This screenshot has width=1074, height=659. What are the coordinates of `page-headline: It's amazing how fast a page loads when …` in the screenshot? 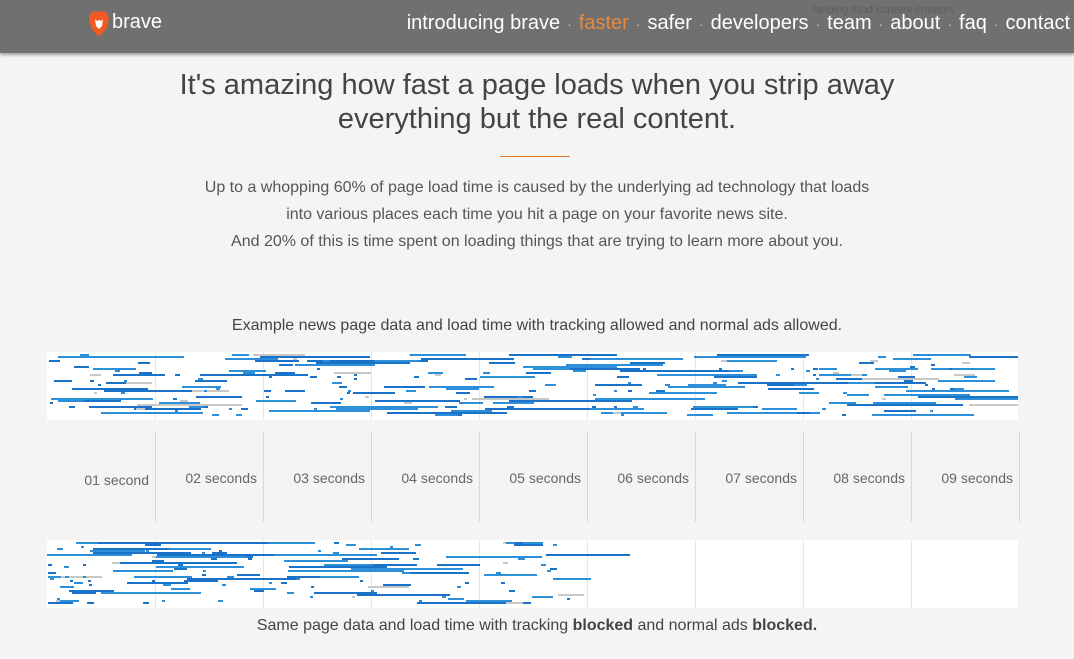 It's located at (537, 102).